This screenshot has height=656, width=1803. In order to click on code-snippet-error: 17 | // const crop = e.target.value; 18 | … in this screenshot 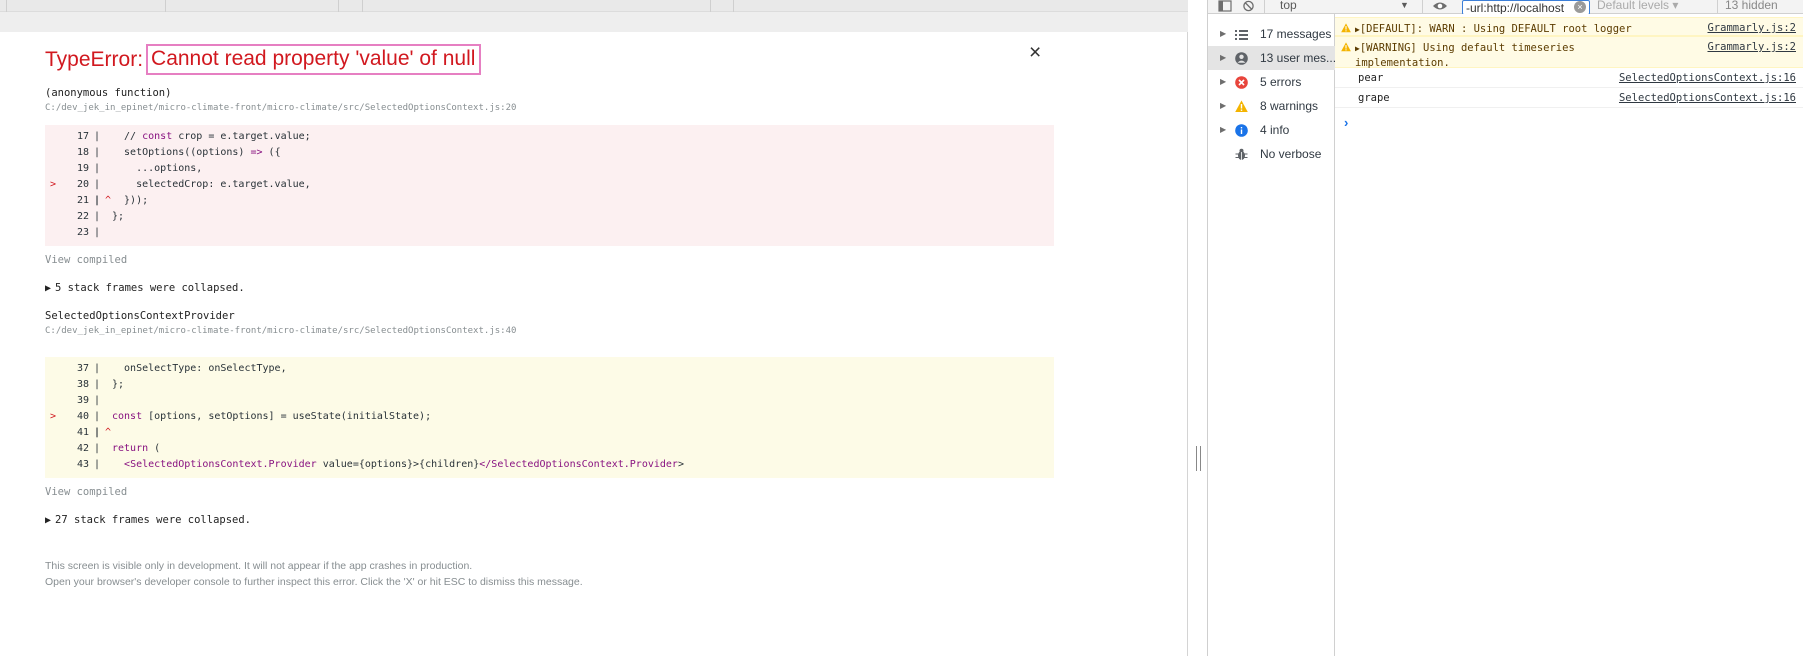, I will do `click(549, 185)`.